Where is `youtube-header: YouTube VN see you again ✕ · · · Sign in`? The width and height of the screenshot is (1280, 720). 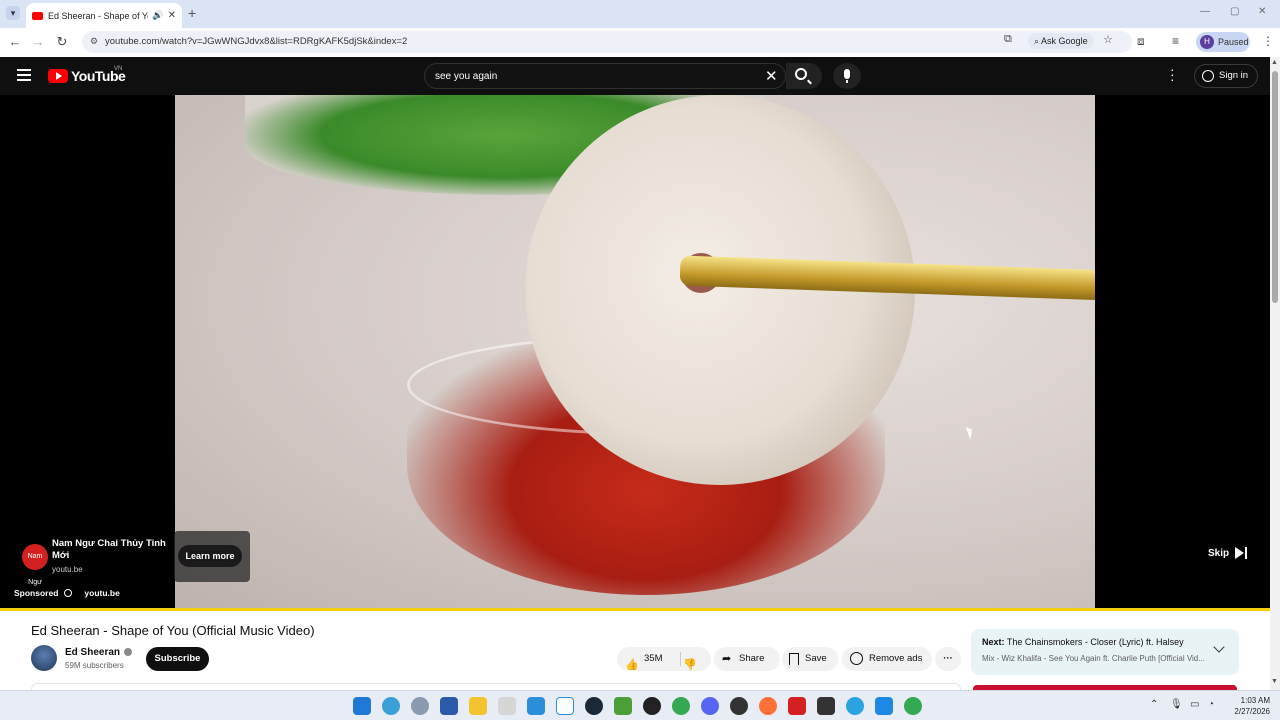 youtube-header: YouTube VN see you again ✕ · · · Sign in is located at coordinates (635, 76).